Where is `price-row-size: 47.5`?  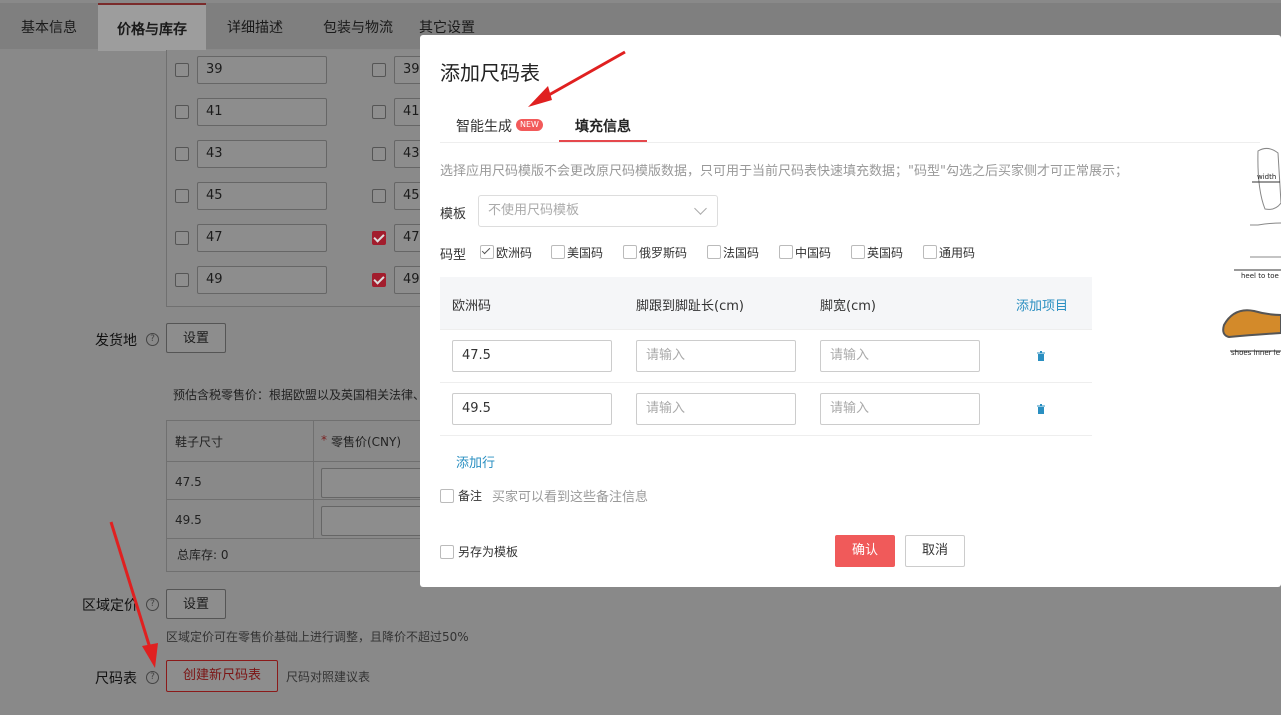
price-row-size: 47.5 is located at coordinates (188, 482).